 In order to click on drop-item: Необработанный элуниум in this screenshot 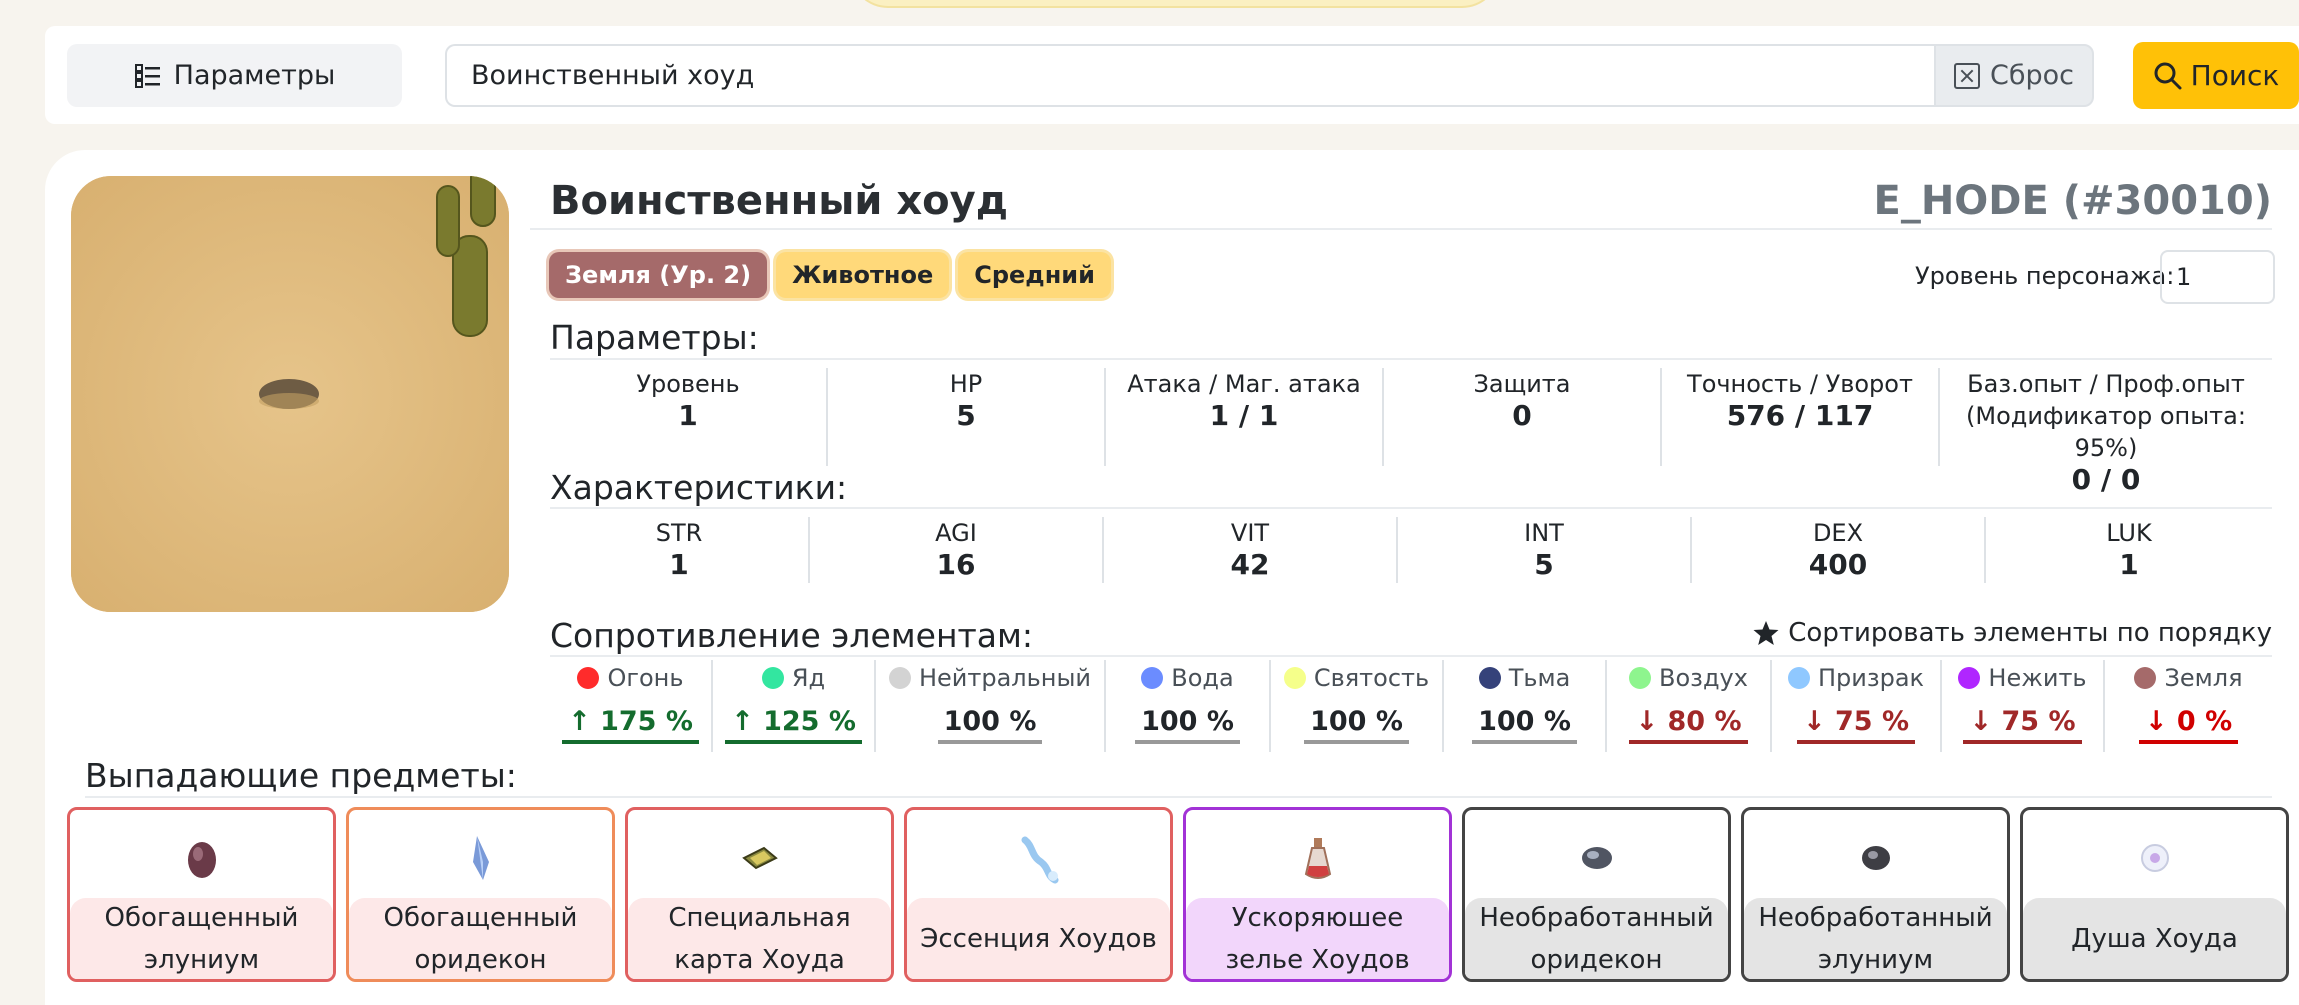, I will do `click(1875, 894)`.